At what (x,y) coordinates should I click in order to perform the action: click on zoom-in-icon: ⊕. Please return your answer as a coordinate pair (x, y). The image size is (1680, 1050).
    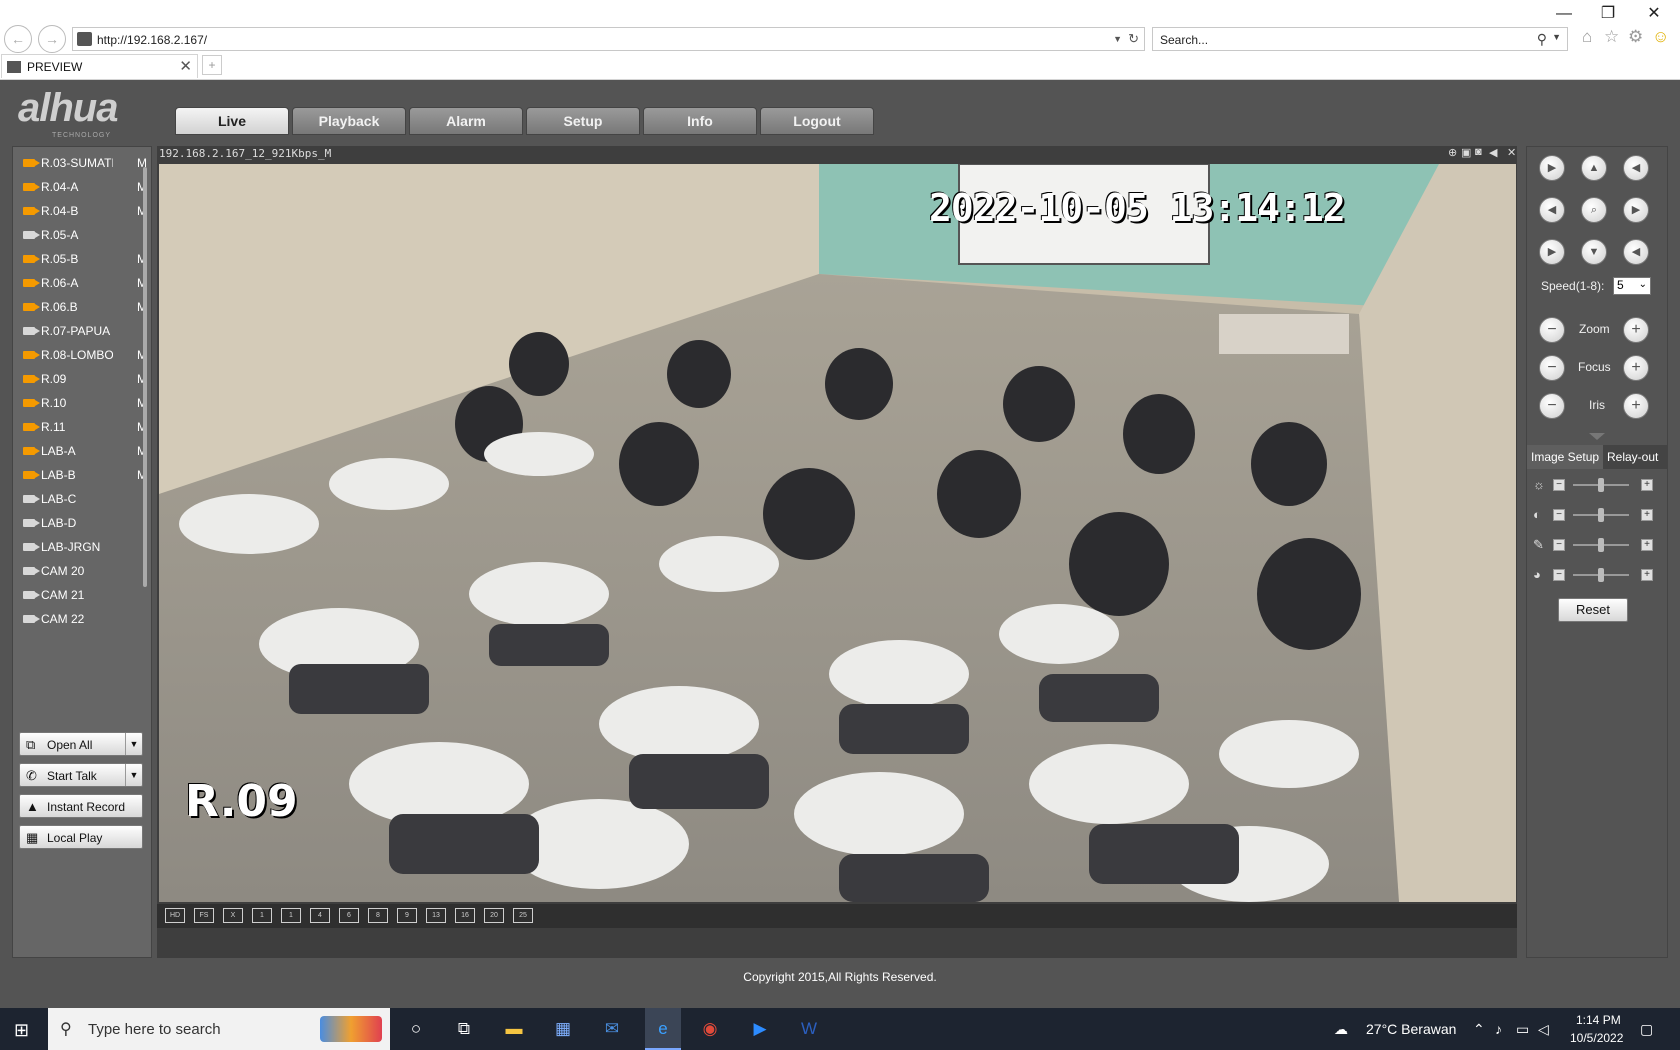
    Looking at the image, I should click on (1452, 152).